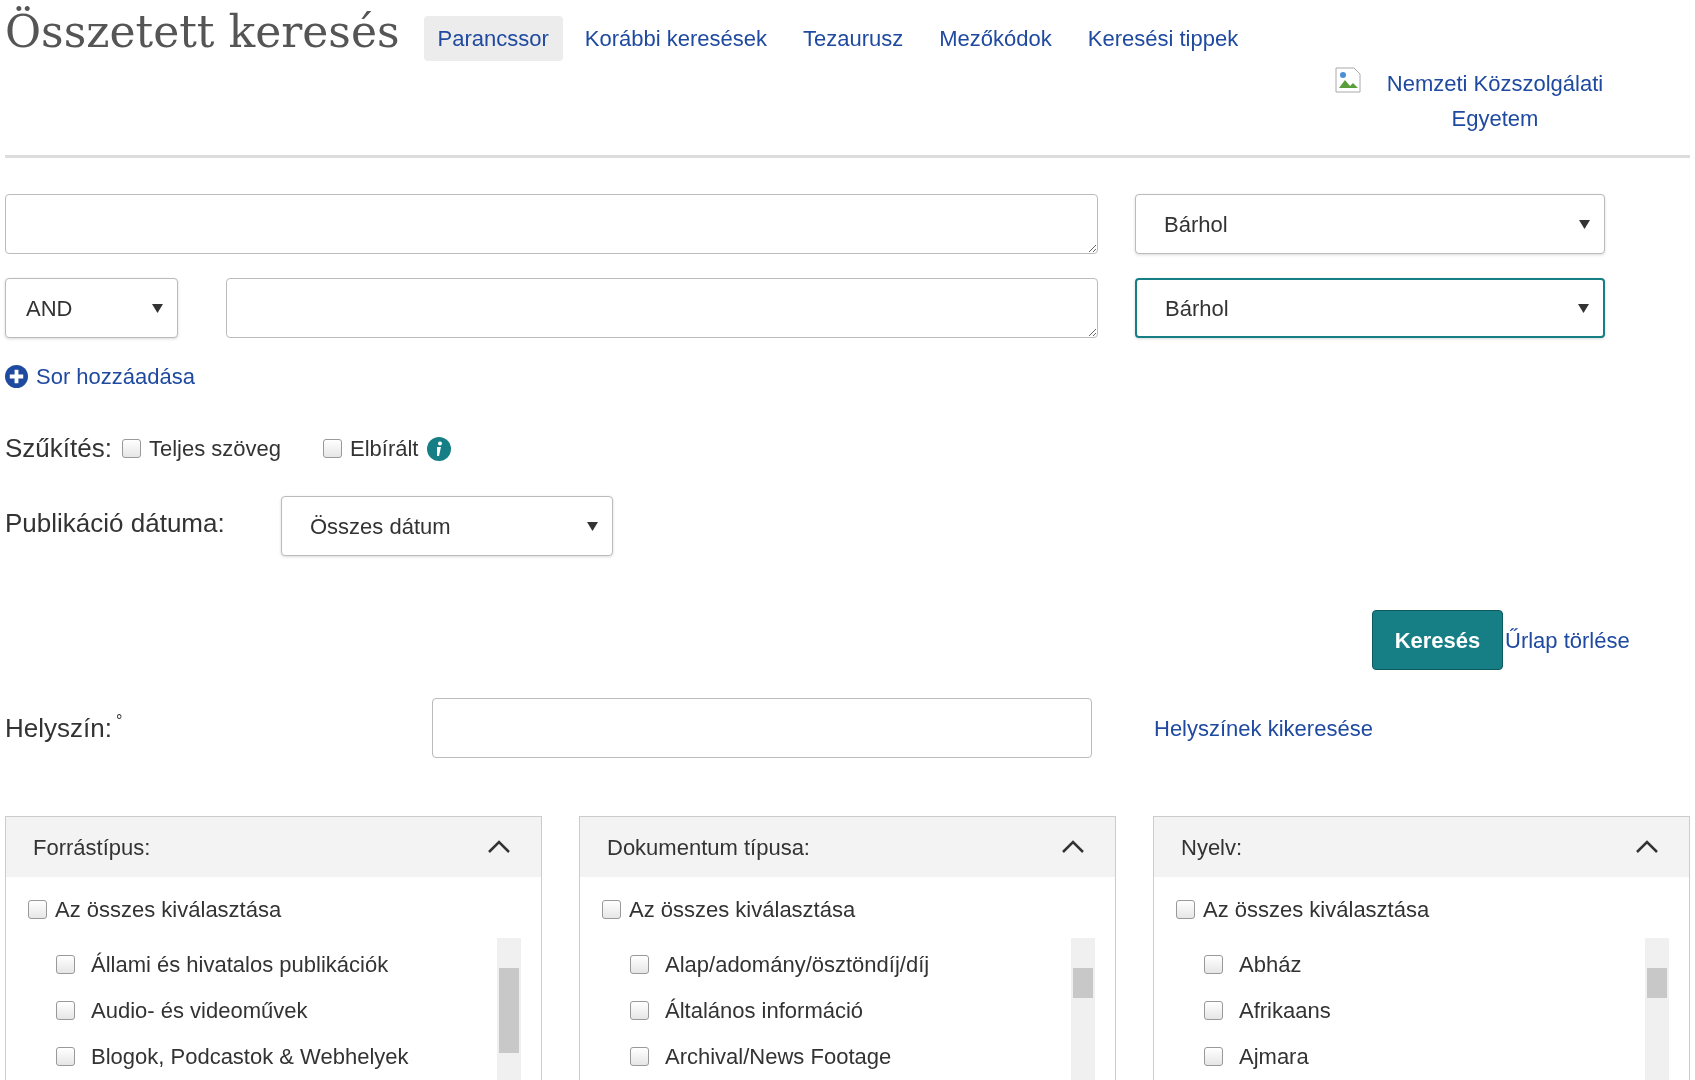 This screenshot has height=1080, width=1695. Describe the element at coordinates (438, 448) in the screenshot. I see `info-icon` at that location.